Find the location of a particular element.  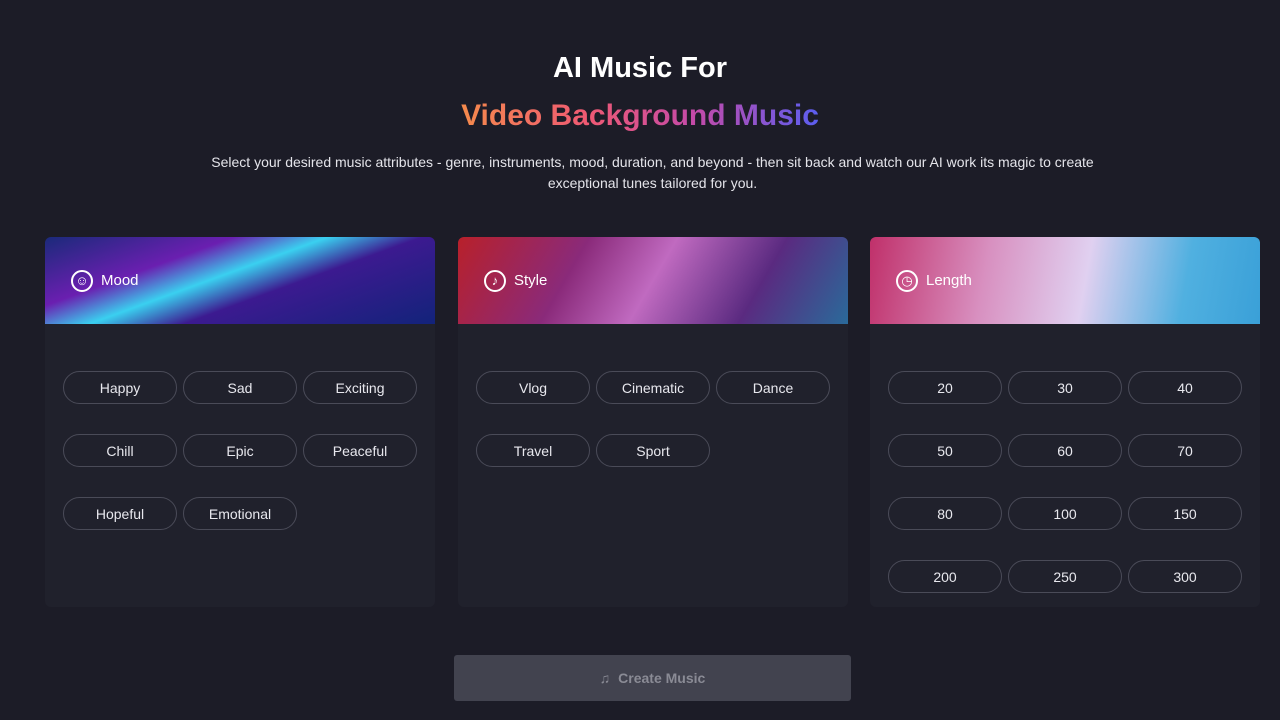

page-subtitle: Video Background Music is located at coordinates (640, 115).